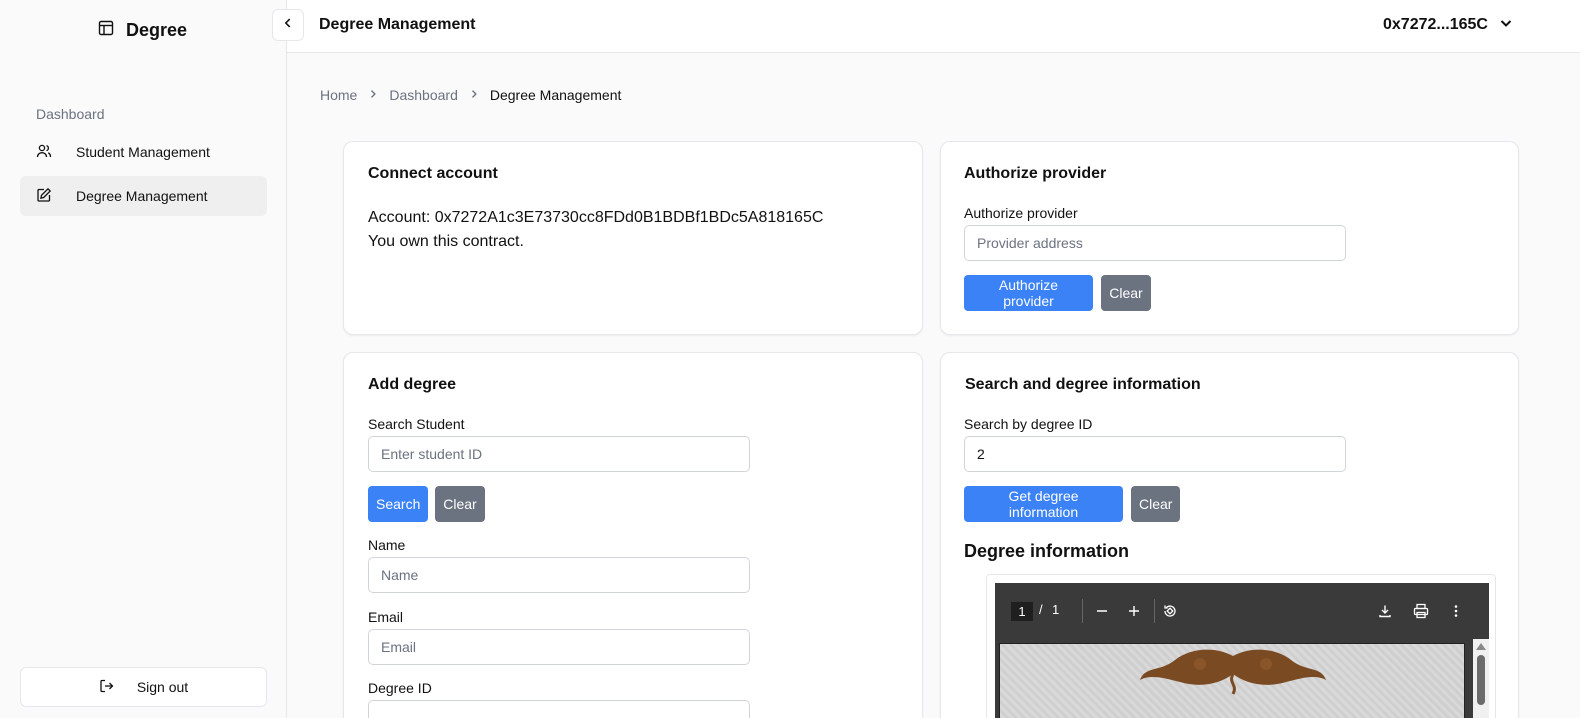 Image resolution: width=1580 pixels, height=718 pixels. What do you see at coordinates (107, 687) in the screenshot?
I see `logout-icon` at bounding box center [107, 687].